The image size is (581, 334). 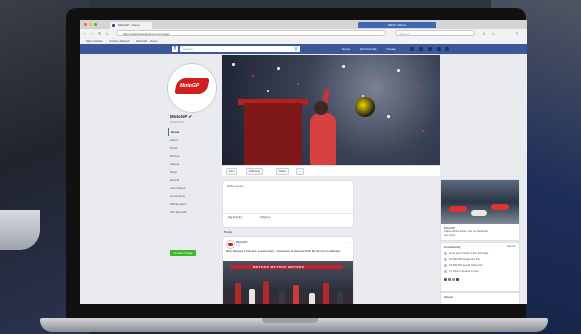 I want to click on close-window-icon, so click(x=85, y=24).